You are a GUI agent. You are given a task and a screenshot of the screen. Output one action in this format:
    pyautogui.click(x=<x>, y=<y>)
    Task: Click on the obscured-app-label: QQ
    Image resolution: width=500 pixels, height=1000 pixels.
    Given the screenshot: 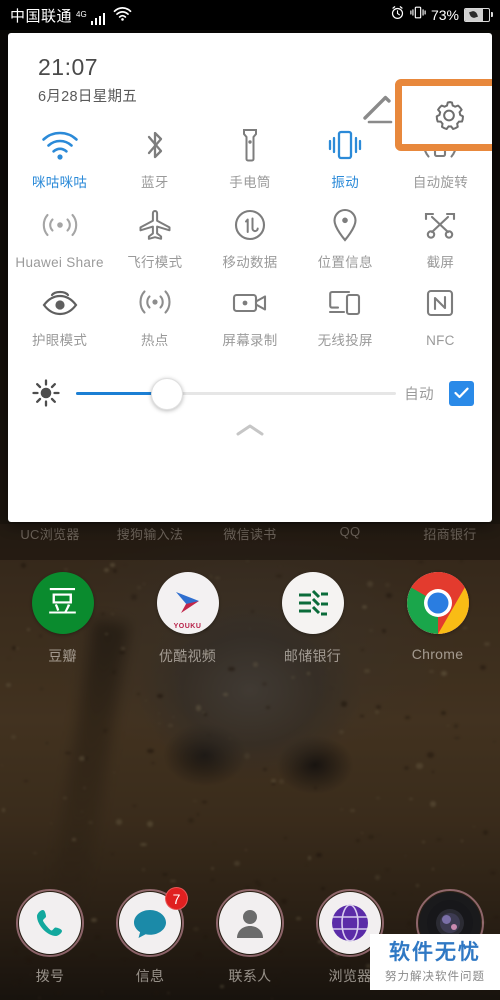 What is the action you would take?
    pyautogui.click(x=350, y=531)
    